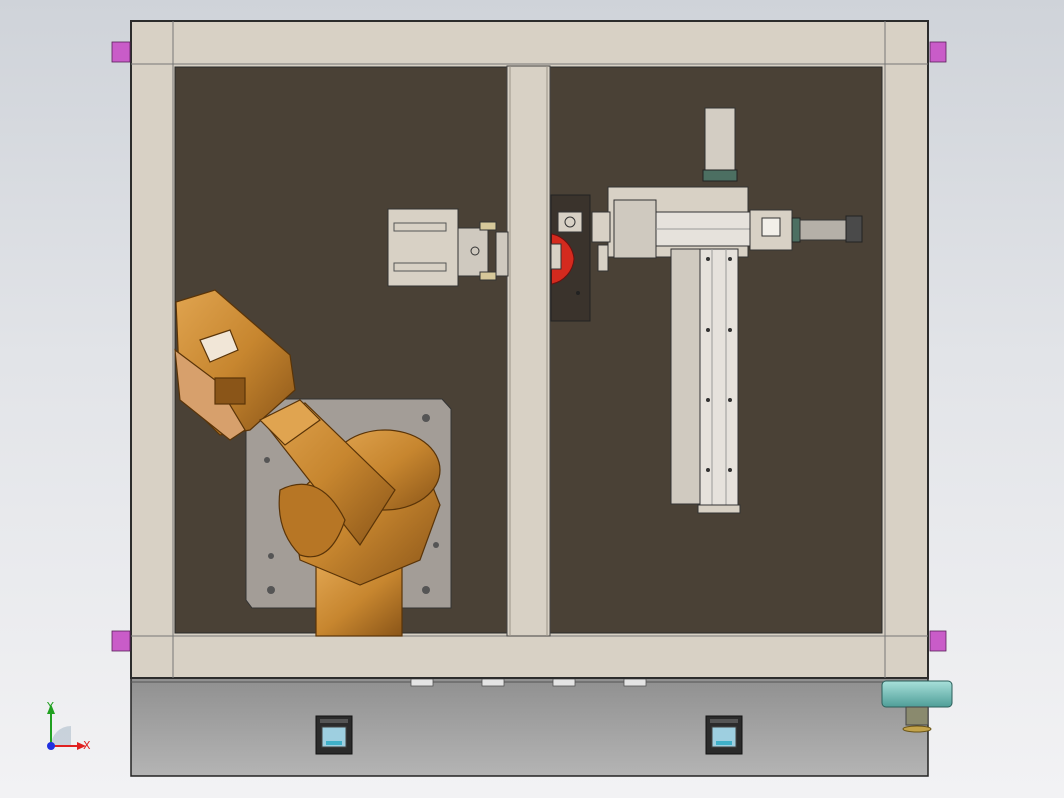 The width and height of the screenshot is (1064, 798). What do you see at coordinates (87, 745) in the screenshot?
I see `triad-x-label: X` at bounding box center [87, 745].